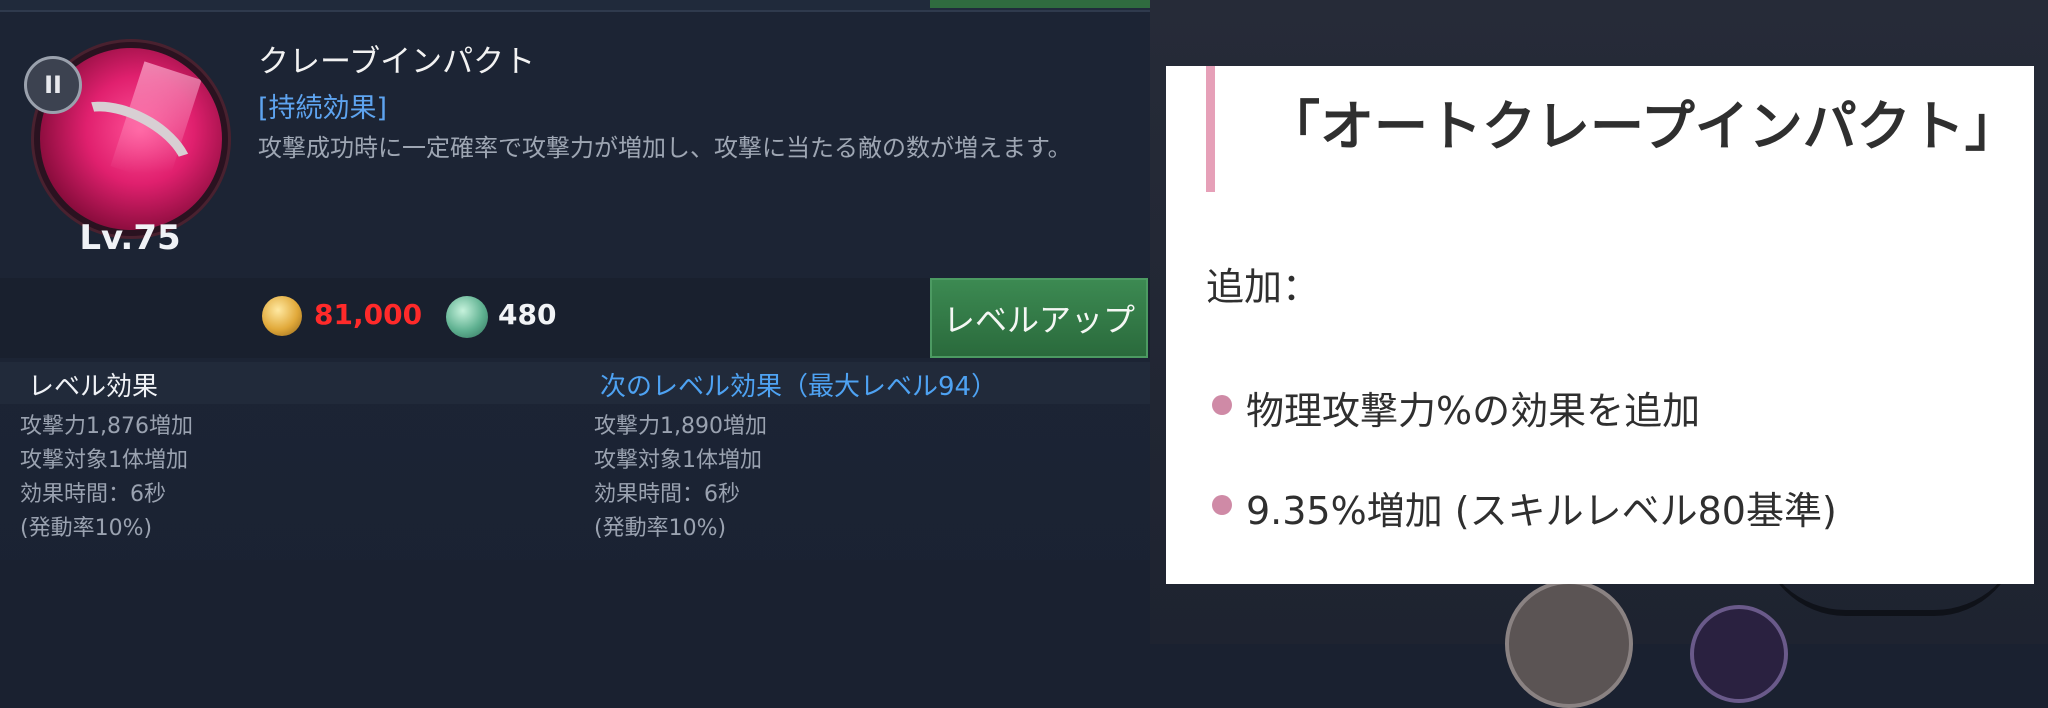  What do you see at coordinates (665, 148) in the screenshot?
I see `skill-description: 攻撃成功時に一定確率で攻撃力が増加し、攻撃に当たる敵の数が増えます。` at bounding box center [665, 148].